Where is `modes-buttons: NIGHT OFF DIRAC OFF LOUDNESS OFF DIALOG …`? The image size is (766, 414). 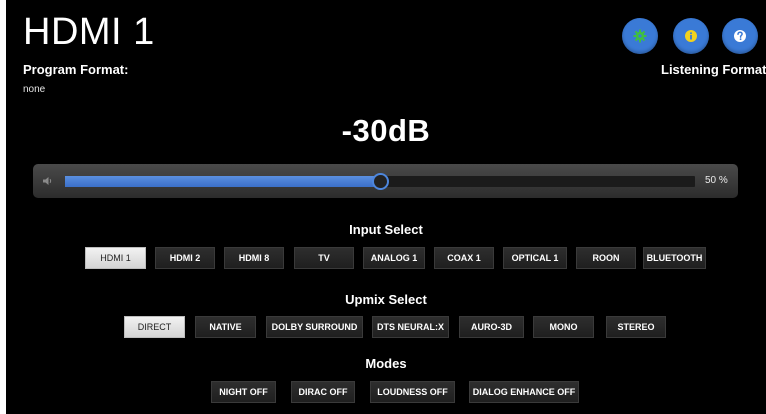
modes-buttons: NIGHT OFF DIRAC OFF LOUDNESS OFF DIALOG … is located at coordinates (386, 392).